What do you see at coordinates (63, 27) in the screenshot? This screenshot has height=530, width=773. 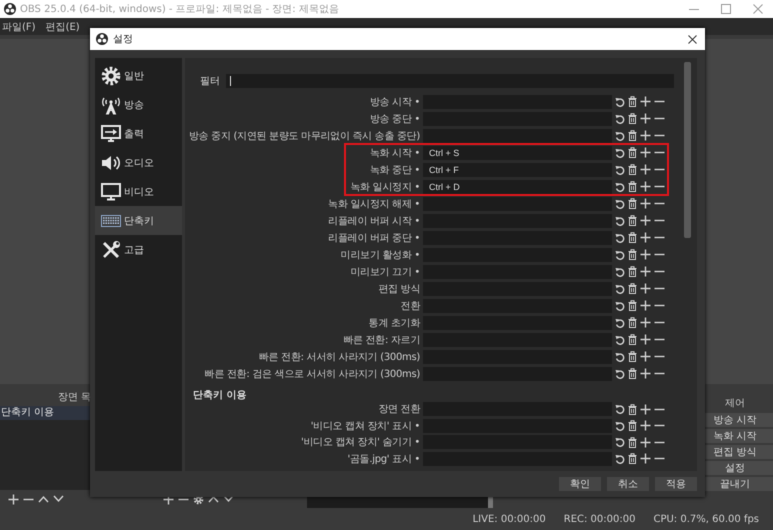 I see `menu-item: 편집(E)` at bounding box center [63, 27].